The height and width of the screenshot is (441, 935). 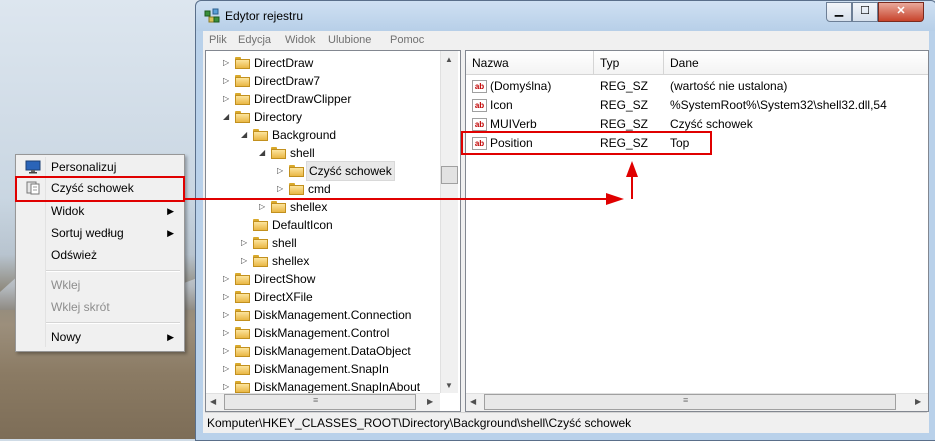 I want to click on annotation-arrows, so click(x=411, y=183).